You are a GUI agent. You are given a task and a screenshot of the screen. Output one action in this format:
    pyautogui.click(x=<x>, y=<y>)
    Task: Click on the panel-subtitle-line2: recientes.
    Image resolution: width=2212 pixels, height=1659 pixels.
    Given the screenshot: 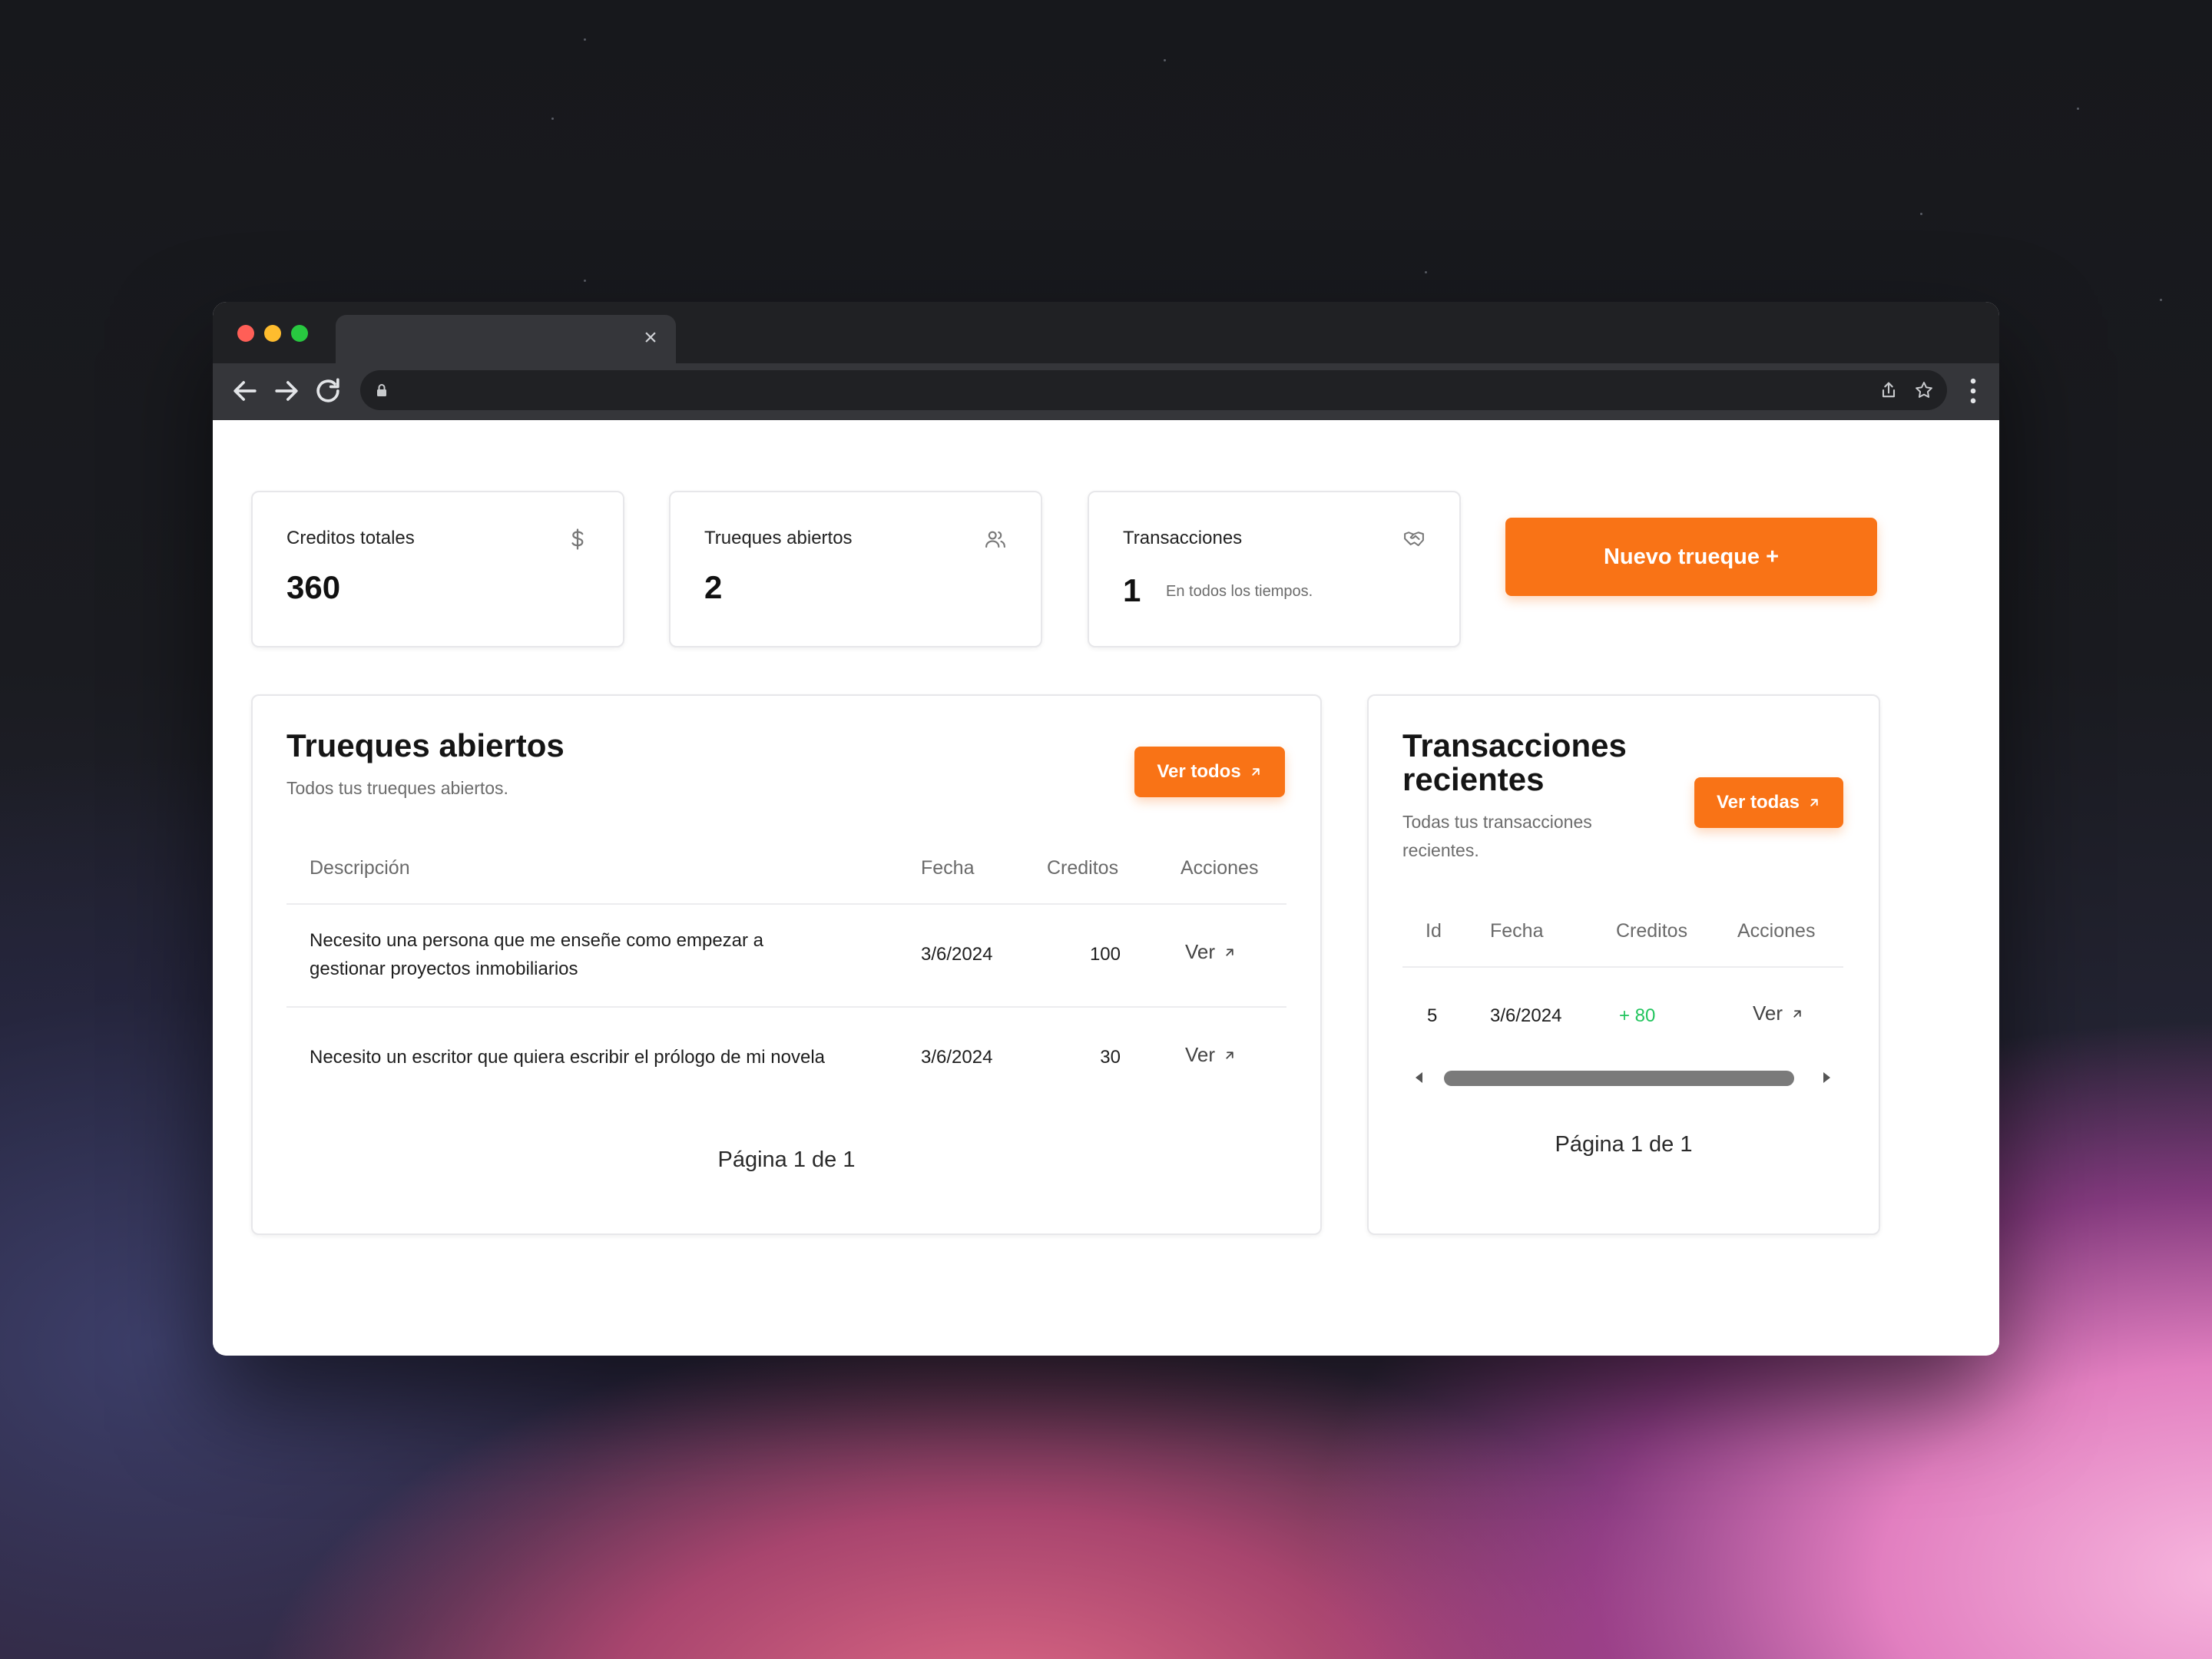 What is the action you would take?
    pyautogui.click(x=1440, y=850)
    